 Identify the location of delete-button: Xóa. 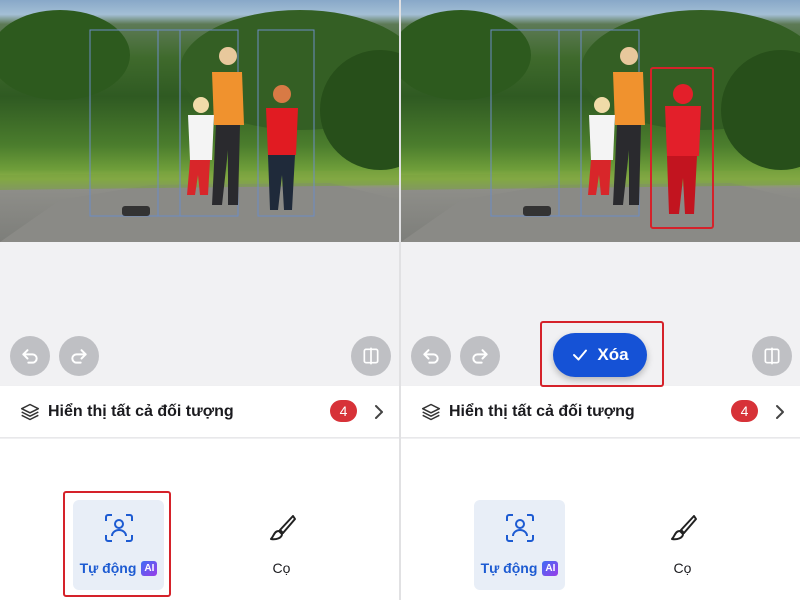
(600, 355).